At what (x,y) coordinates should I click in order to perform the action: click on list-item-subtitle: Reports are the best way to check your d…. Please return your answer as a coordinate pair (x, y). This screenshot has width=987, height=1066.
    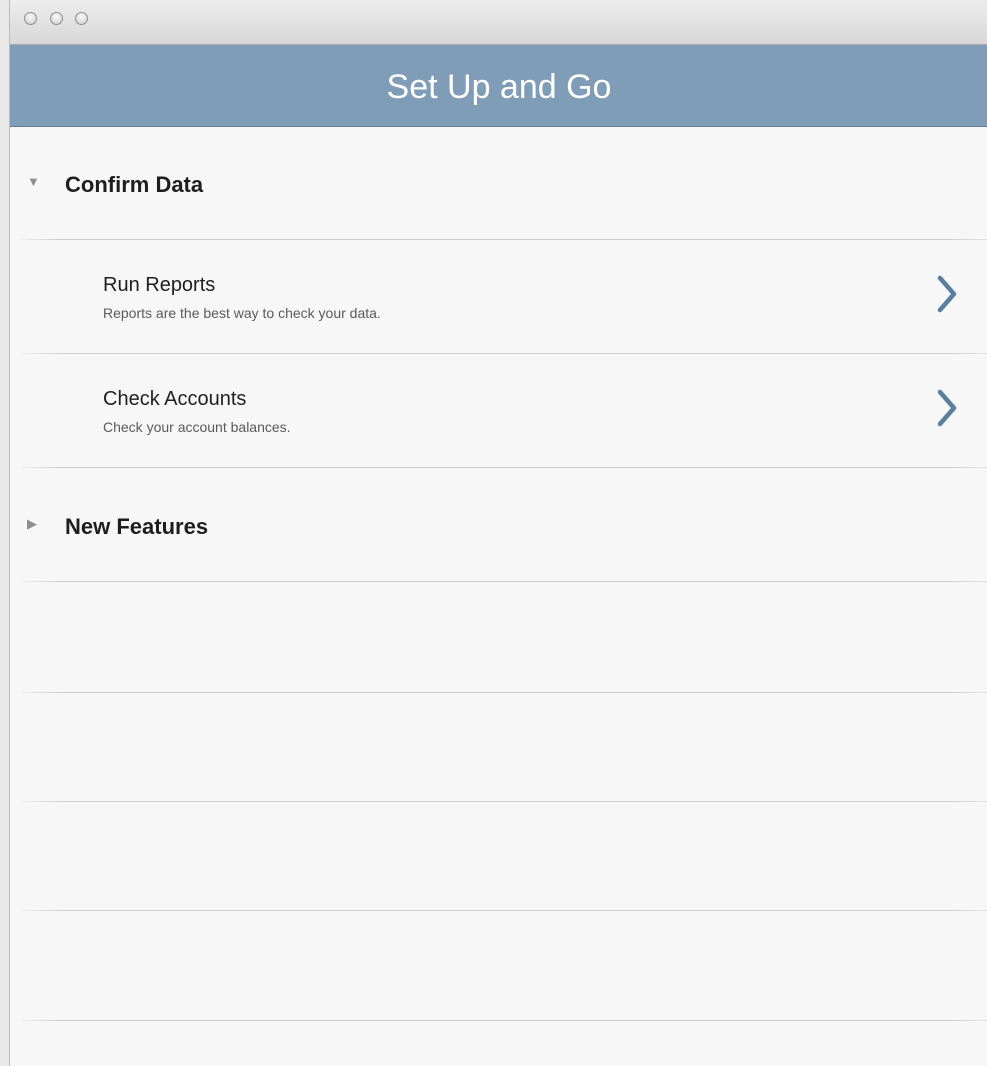
    Looking at the image, I should click on (242, 313).